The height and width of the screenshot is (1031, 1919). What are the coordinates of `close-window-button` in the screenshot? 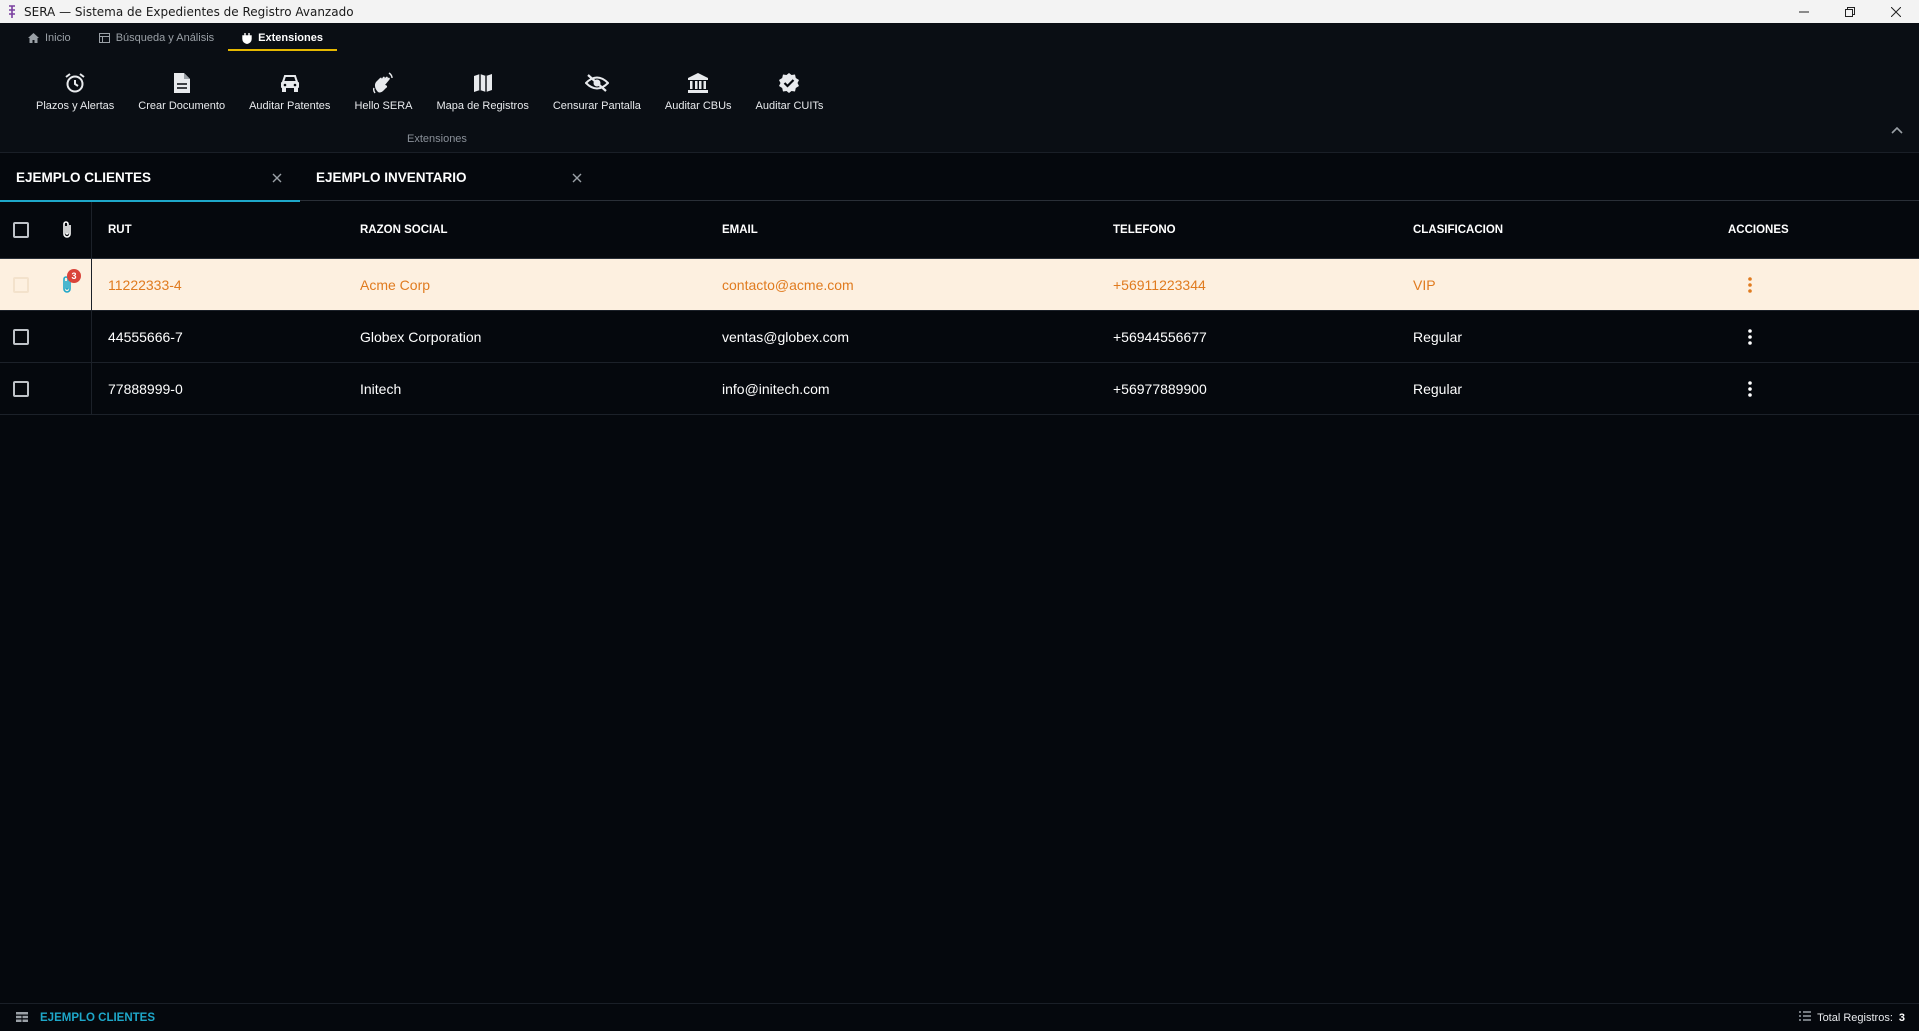 It's located at (1896, 11).